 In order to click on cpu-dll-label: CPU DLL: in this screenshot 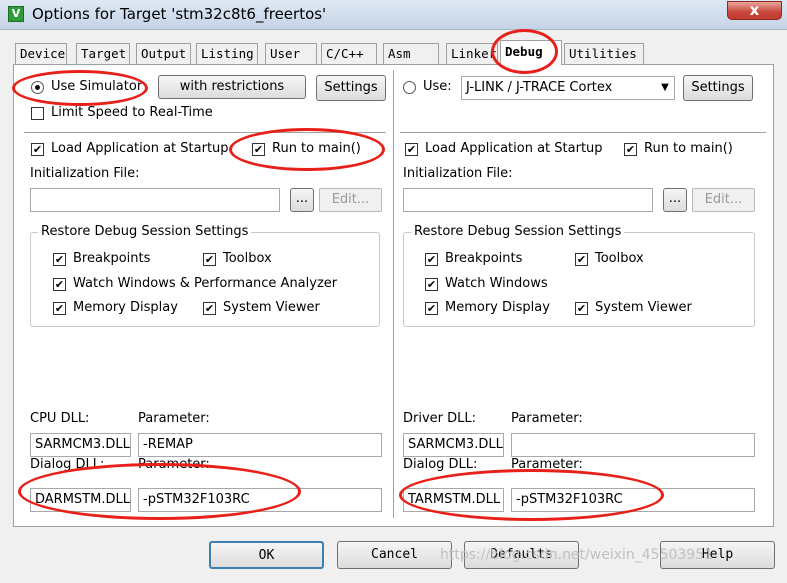, I will do `click(60, 418)`.